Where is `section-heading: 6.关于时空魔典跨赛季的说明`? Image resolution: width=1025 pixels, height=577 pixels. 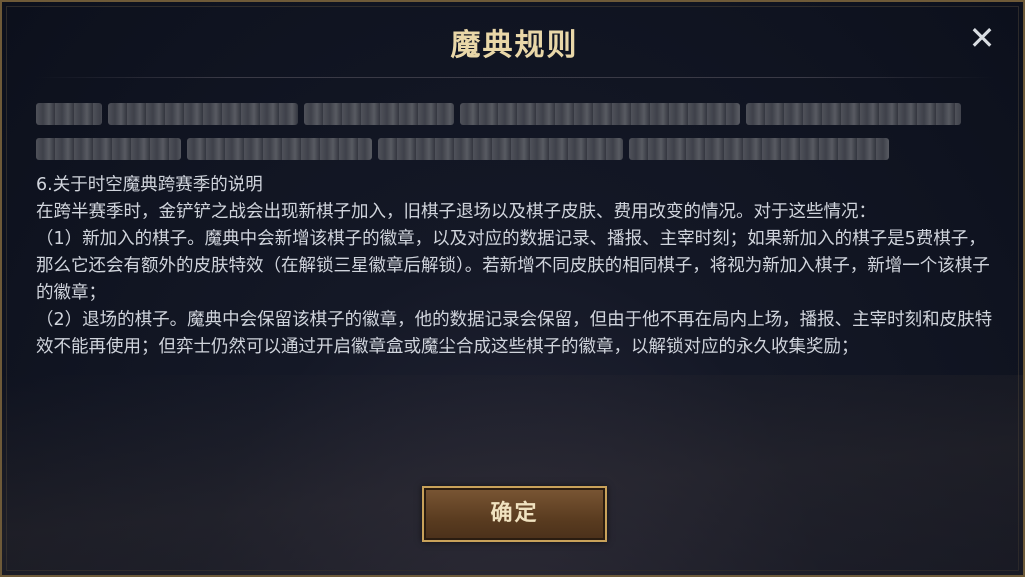 section-heading: 6.关于时空魔典跨赛季的说明 is located at coordinates (149, 185).